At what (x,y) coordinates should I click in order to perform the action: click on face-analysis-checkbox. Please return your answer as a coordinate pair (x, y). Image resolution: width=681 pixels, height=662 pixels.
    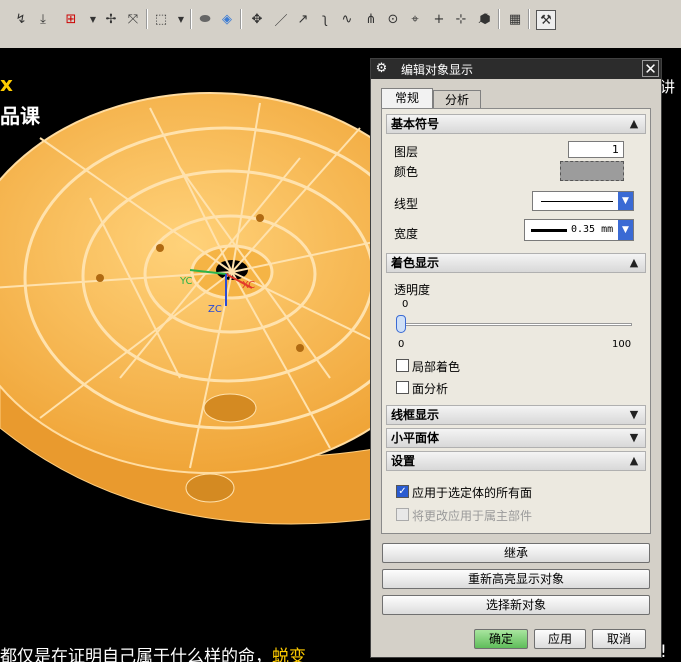
    Looking at the image, I should click on (402, 387).